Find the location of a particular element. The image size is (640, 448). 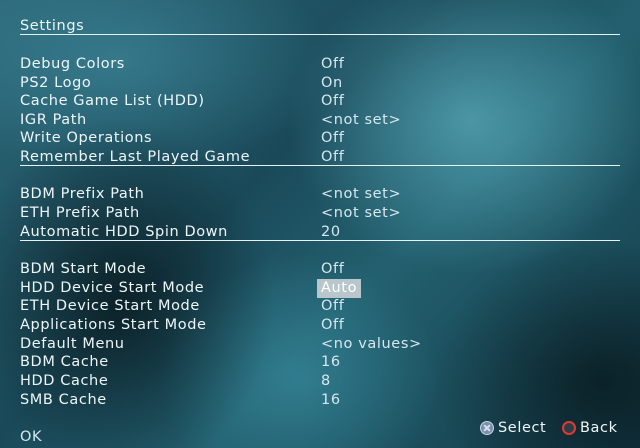

setting-value: 8 is located at coordinates (326, 381).